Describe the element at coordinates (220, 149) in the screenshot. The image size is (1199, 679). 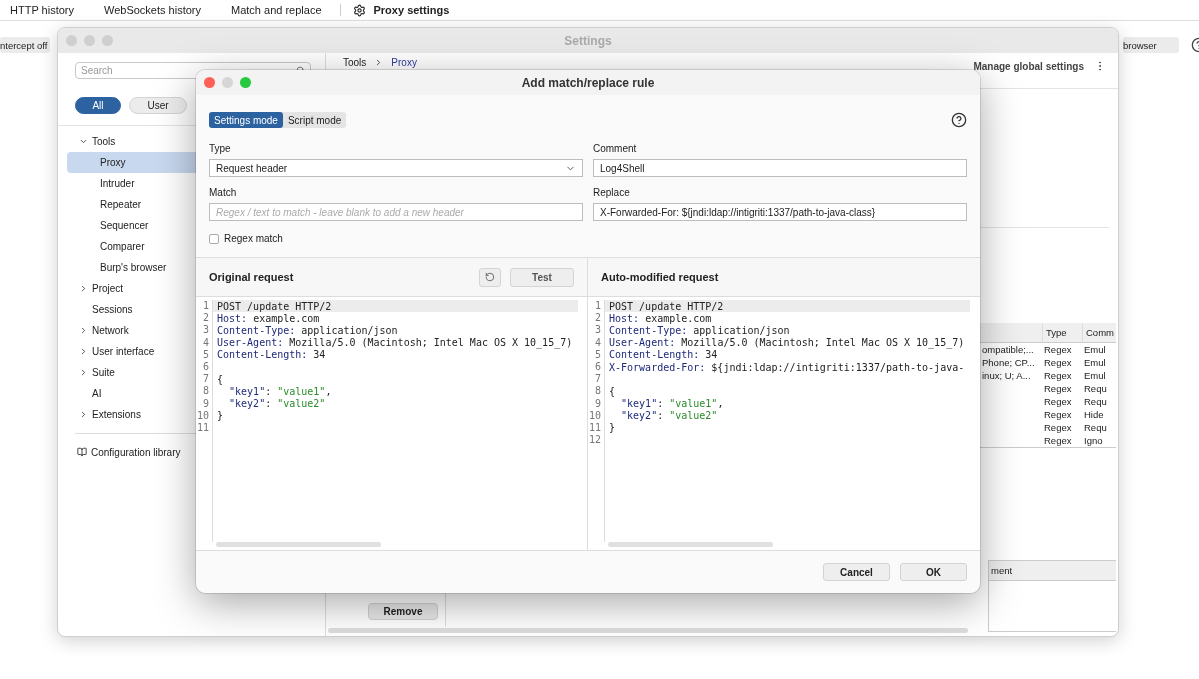
I see `field-label: Type` at that location.